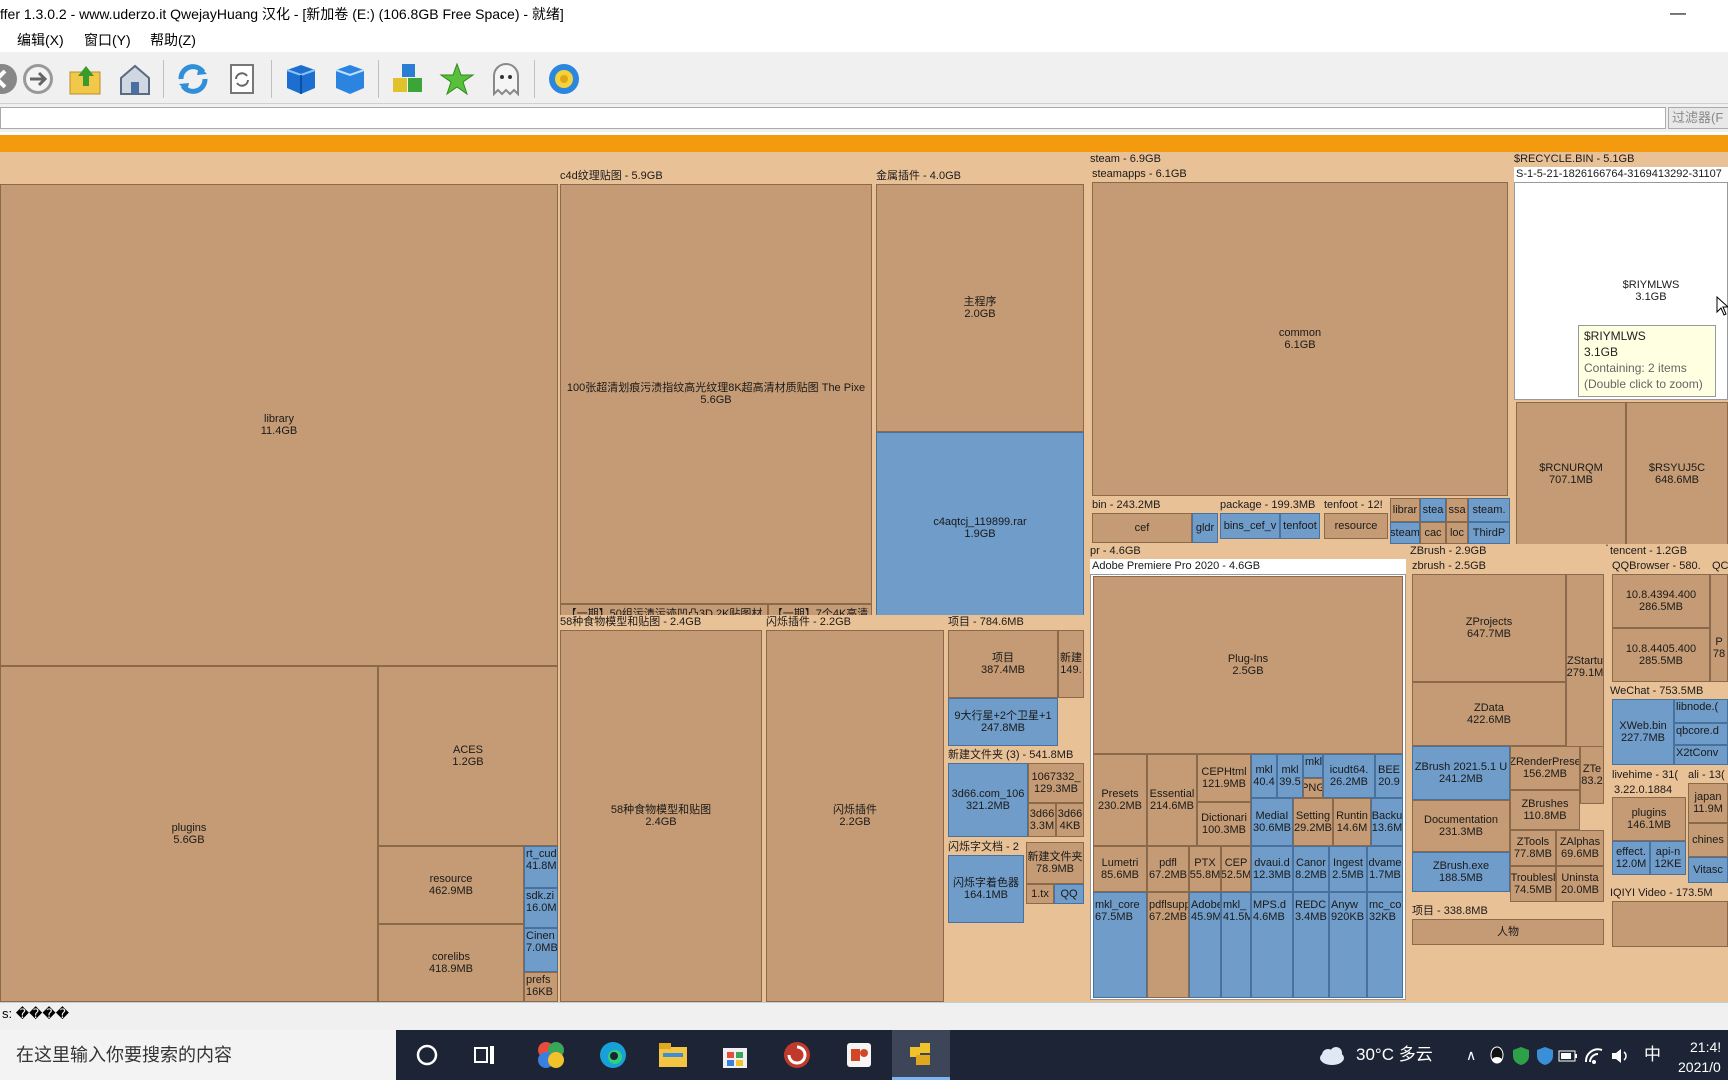 The height and width of the screenshot is (1092, 1728). What do you see at coordinates (1545, 810) in the screenshot?
I see `treemap-cell: ZBrushes 110.8MB` at bounding box center [1545, 810].